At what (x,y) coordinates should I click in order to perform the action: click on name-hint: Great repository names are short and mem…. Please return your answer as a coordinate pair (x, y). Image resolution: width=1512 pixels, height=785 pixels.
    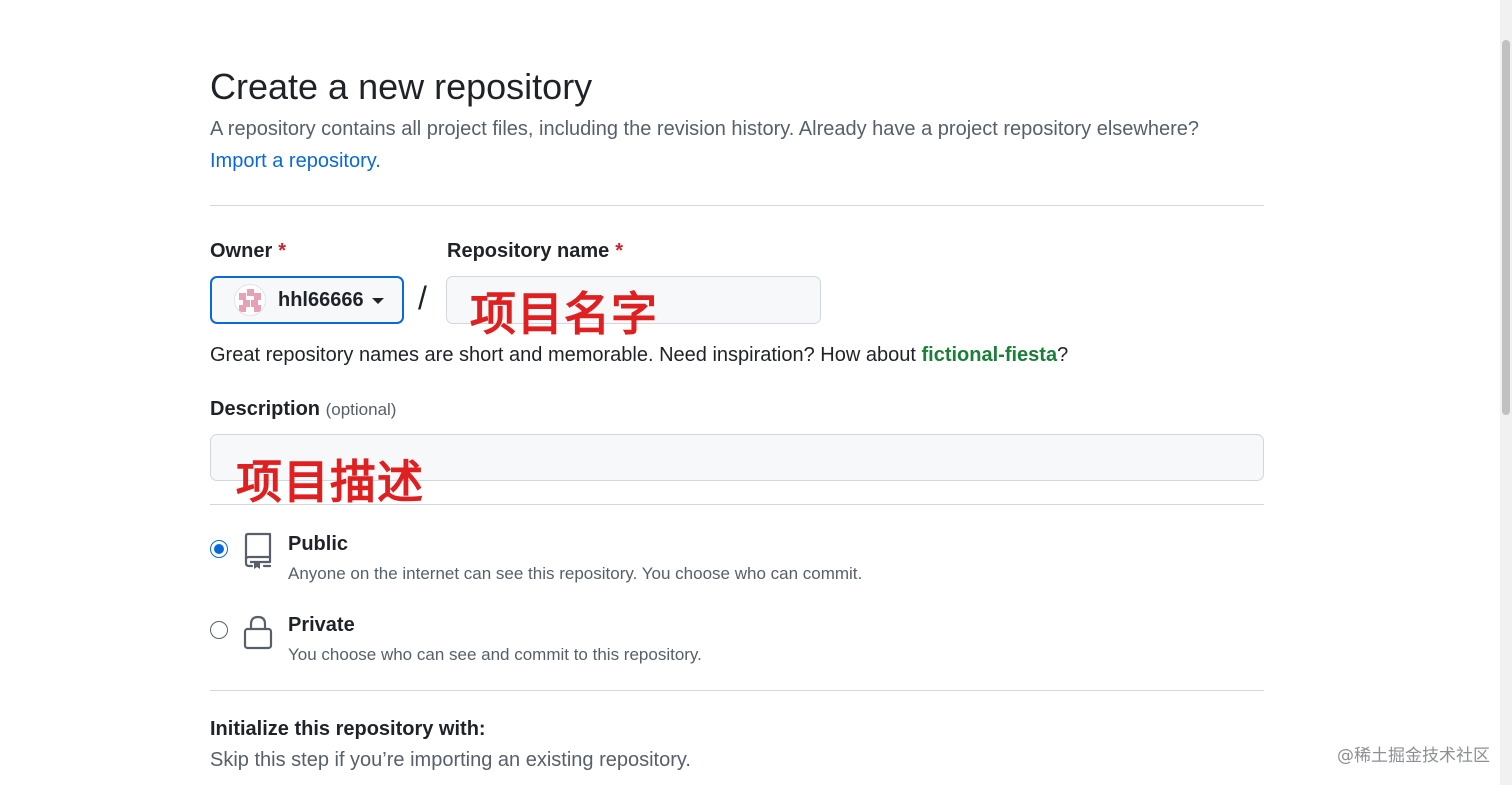
    Looking at the image, I should click on (639, 355).